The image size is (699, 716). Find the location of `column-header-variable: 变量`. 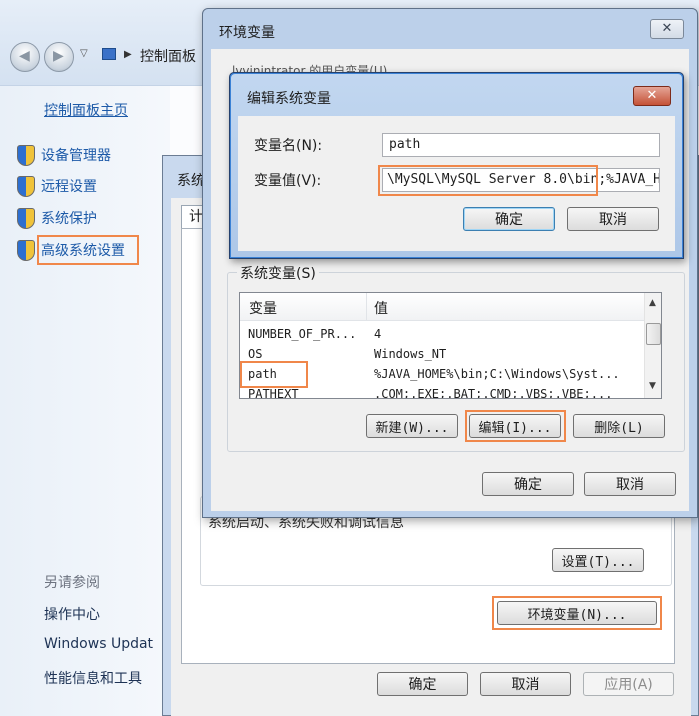

column-header-variable: 变量 is located at coordinates (263, 308).